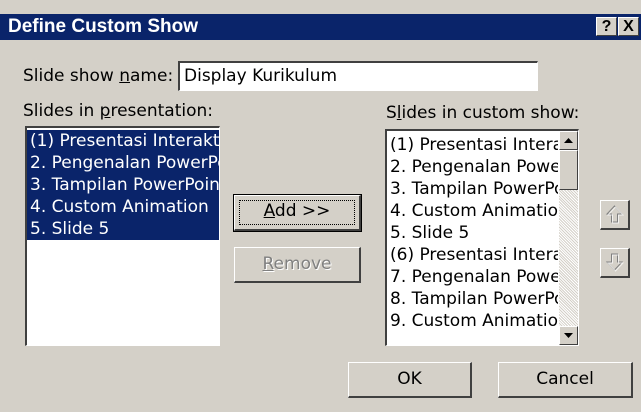 The width and height of the screenshot is (641, 412). What do you see at coordinates (410, 380) in the screenshot?
I see `ok-button: OK` at bounding box center [410, 380].